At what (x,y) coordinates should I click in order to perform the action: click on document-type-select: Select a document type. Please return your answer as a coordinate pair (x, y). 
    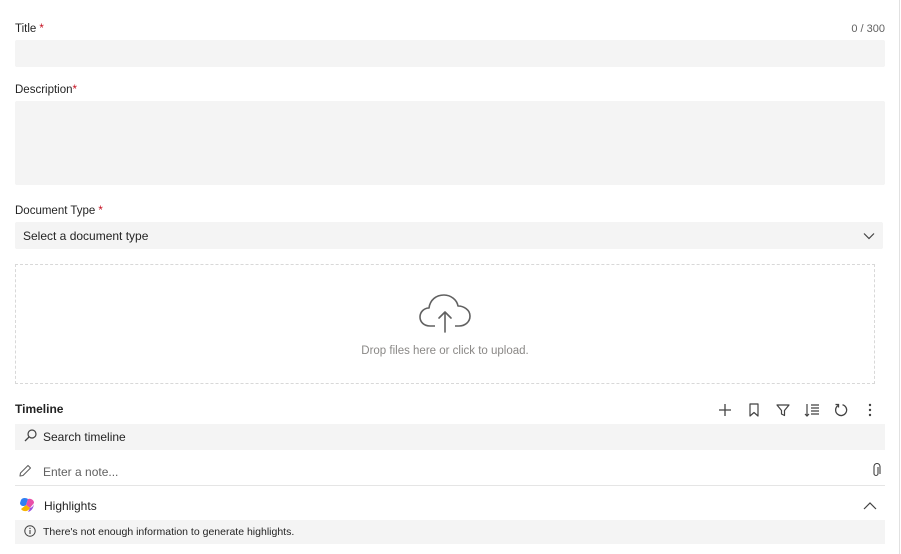
    Looking at the image, I should click on (449, 235).